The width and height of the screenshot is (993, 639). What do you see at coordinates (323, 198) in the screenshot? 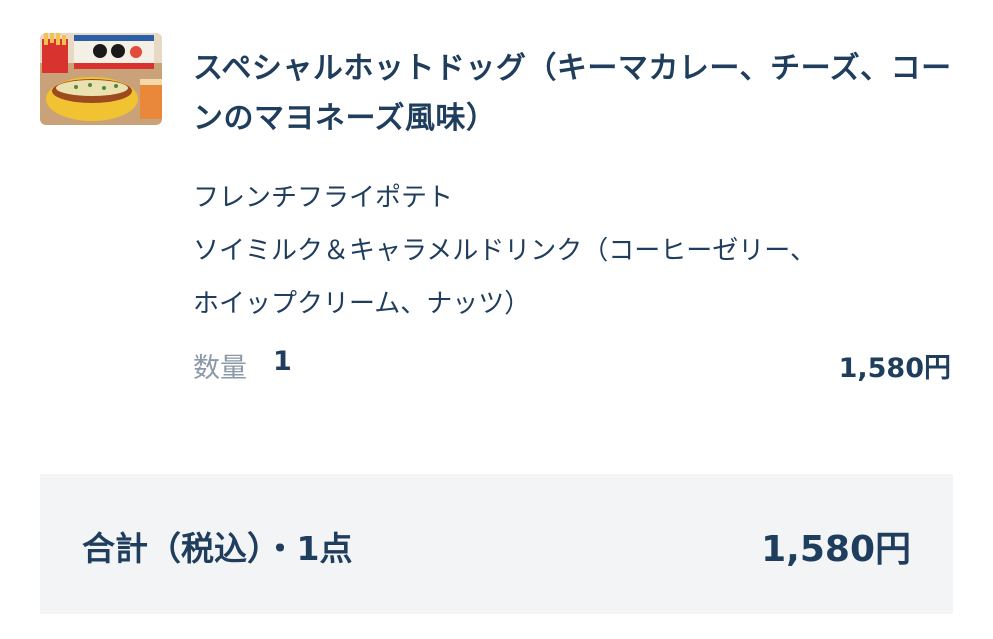
I see `option-line: フレンチフライポテト` at bounding box center [323, 198].